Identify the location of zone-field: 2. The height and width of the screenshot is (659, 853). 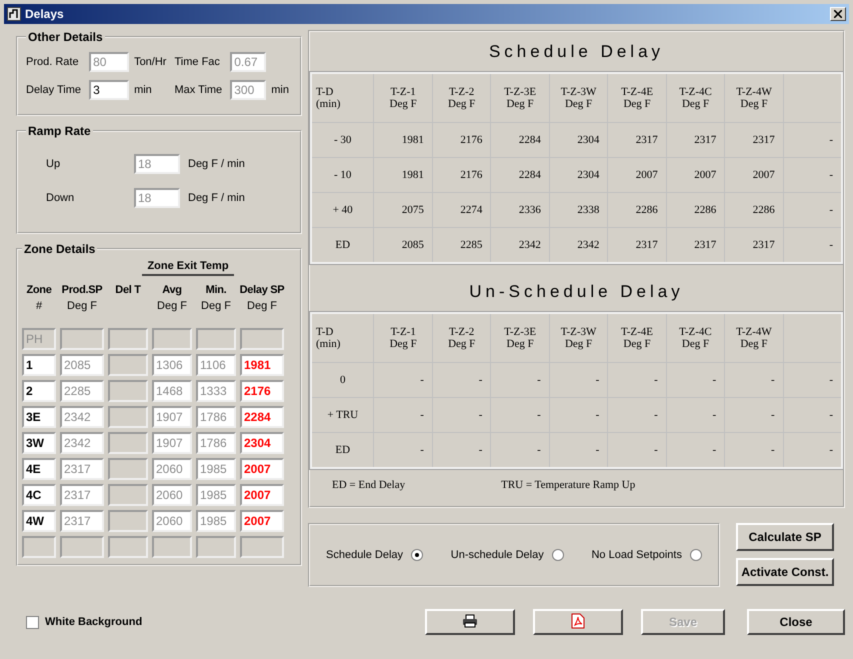
(39, 391).